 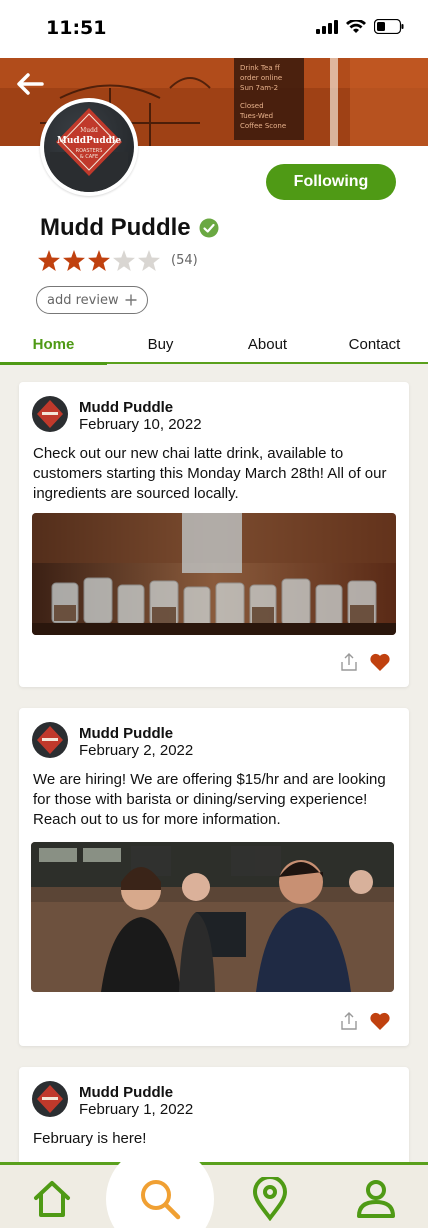 What do you see at coordinates (89, 130) in the screenshot?
I see `svg-text: Mudd` at bounding box center [89, 130].